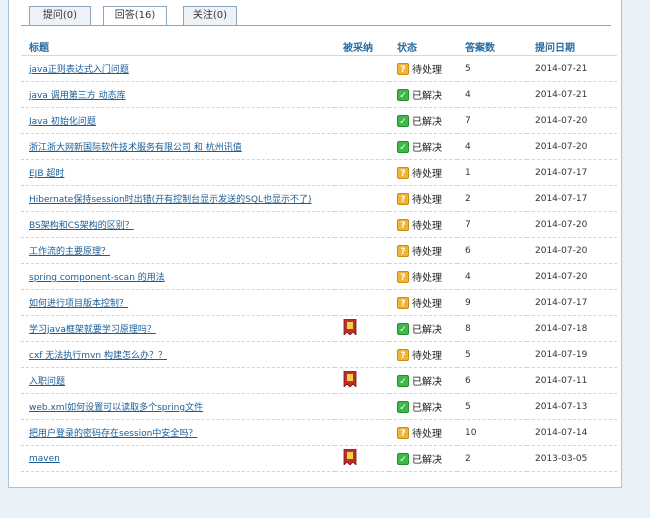 The image size is (650, 518). What do you see at coordinates (178, 380) in the screenshot?
I see `question-title-cell: 入职问题` at bounding box center [178, 380].